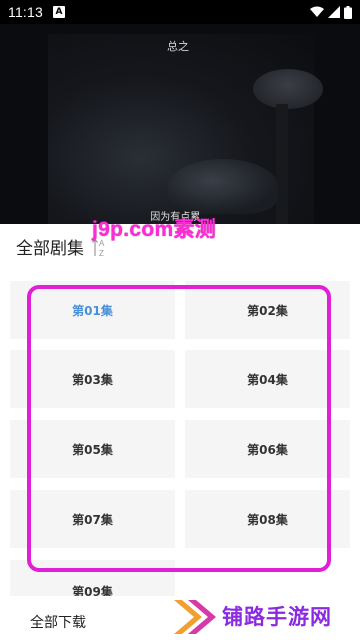 Image resolution: width=360 pixels, height=640 pixels. What do you see at coordinates (334, 12) in the screenshot?
I see `signal-icon` at bounding box center [334, 12].